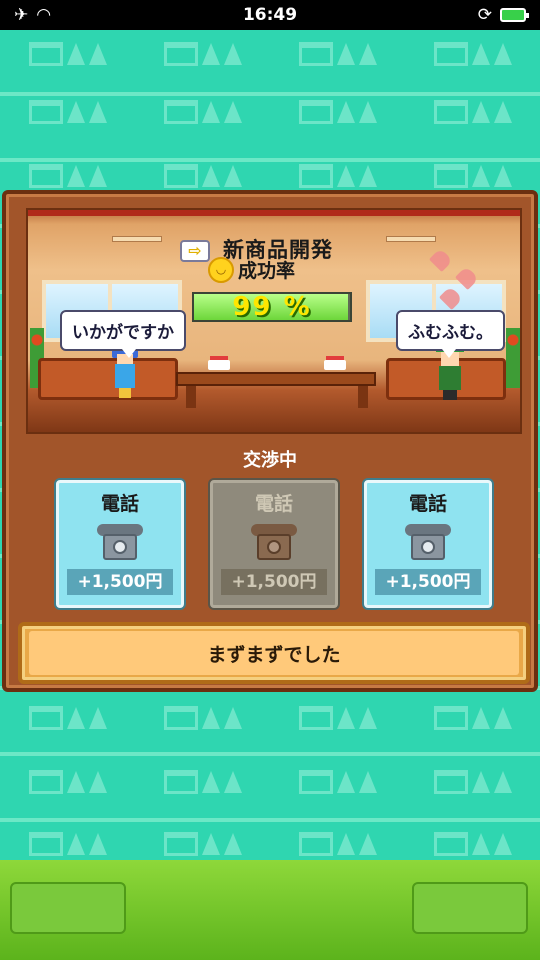 The height and width of the screenshot is (960, 540). I want to click on speech-bubble-player: いかがですか, so click(123, 334).